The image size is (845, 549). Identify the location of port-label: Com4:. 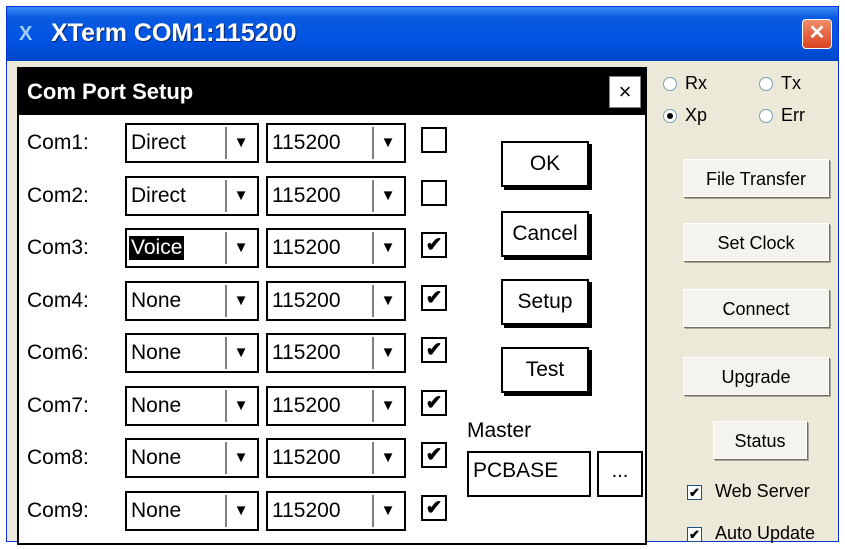
(58, 300).